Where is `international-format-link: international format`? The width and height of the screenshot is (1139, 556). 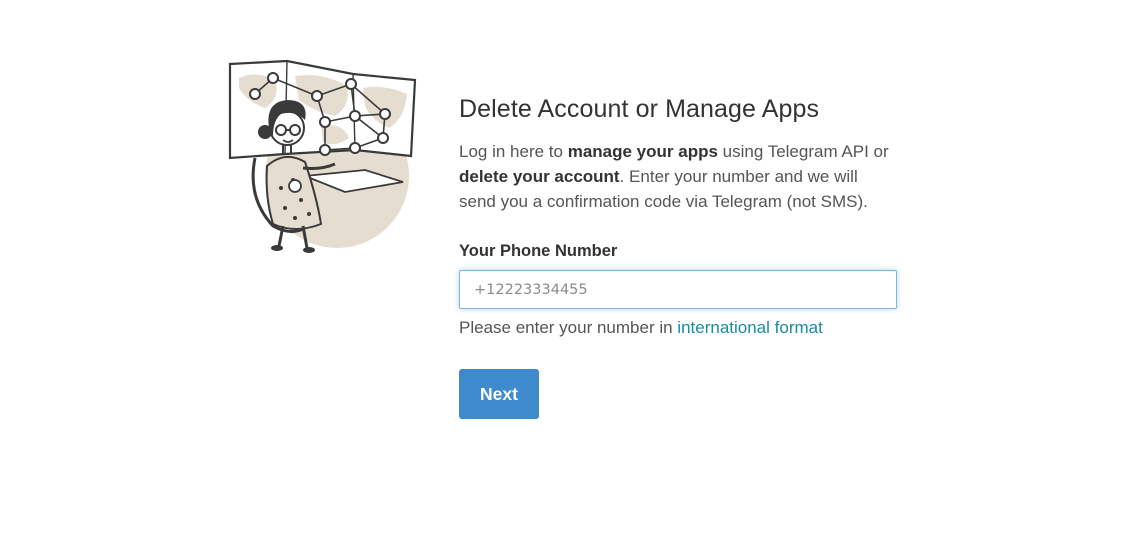
international-format-link: international format is located at coordinates (750, 327).